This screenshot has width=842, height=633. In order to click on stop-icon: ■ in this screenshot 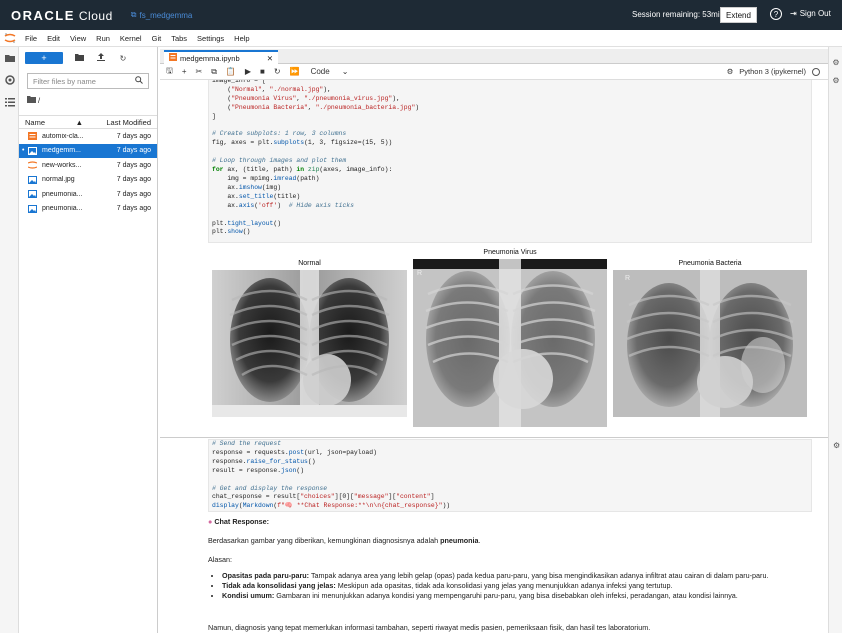, I will do `click(262, 71)`.